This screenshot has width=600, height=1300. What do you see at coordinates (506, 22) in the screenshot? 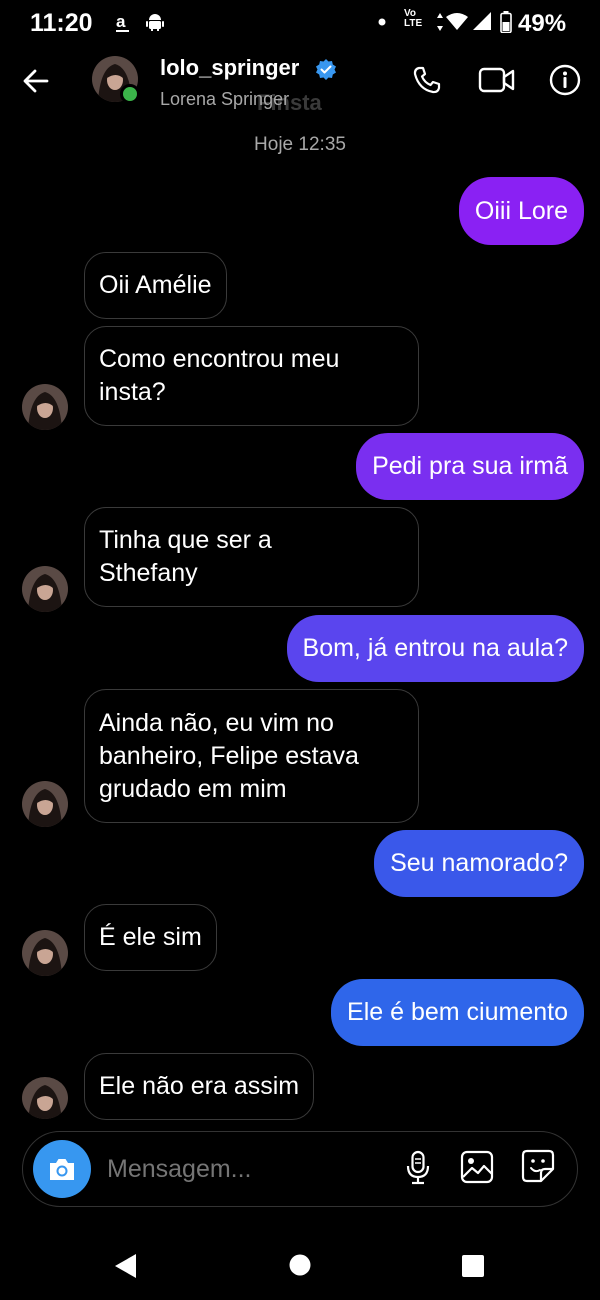
I see `battery-icon` at bounding box center [506, 22].